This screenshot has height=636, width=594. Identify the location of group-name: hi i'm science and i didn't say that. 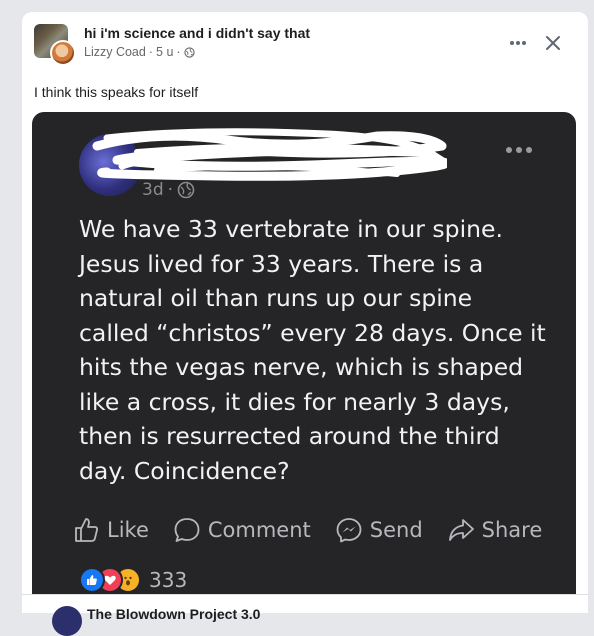
(197, 33).